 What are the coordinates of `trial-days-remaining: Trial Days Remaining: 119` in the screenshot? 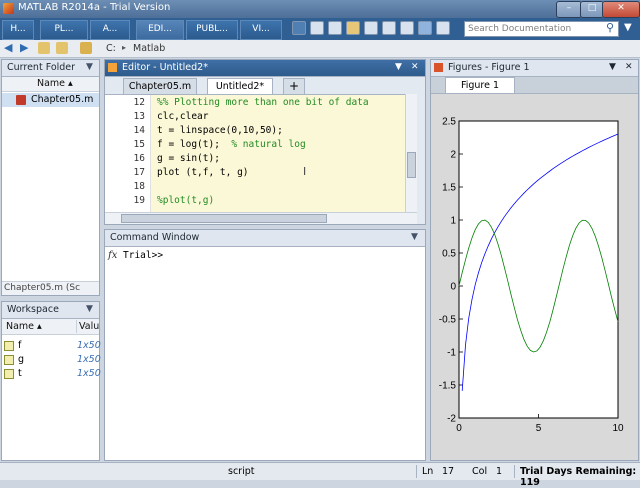 It's located at (578, 477).